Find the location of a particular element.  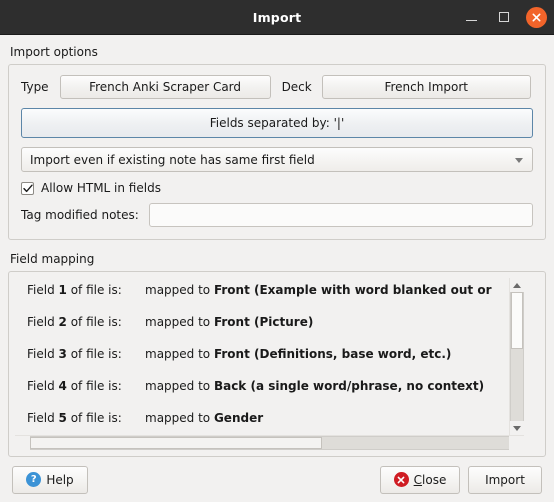

question-mark-glyph: ? is located at coordinates (33, 479).